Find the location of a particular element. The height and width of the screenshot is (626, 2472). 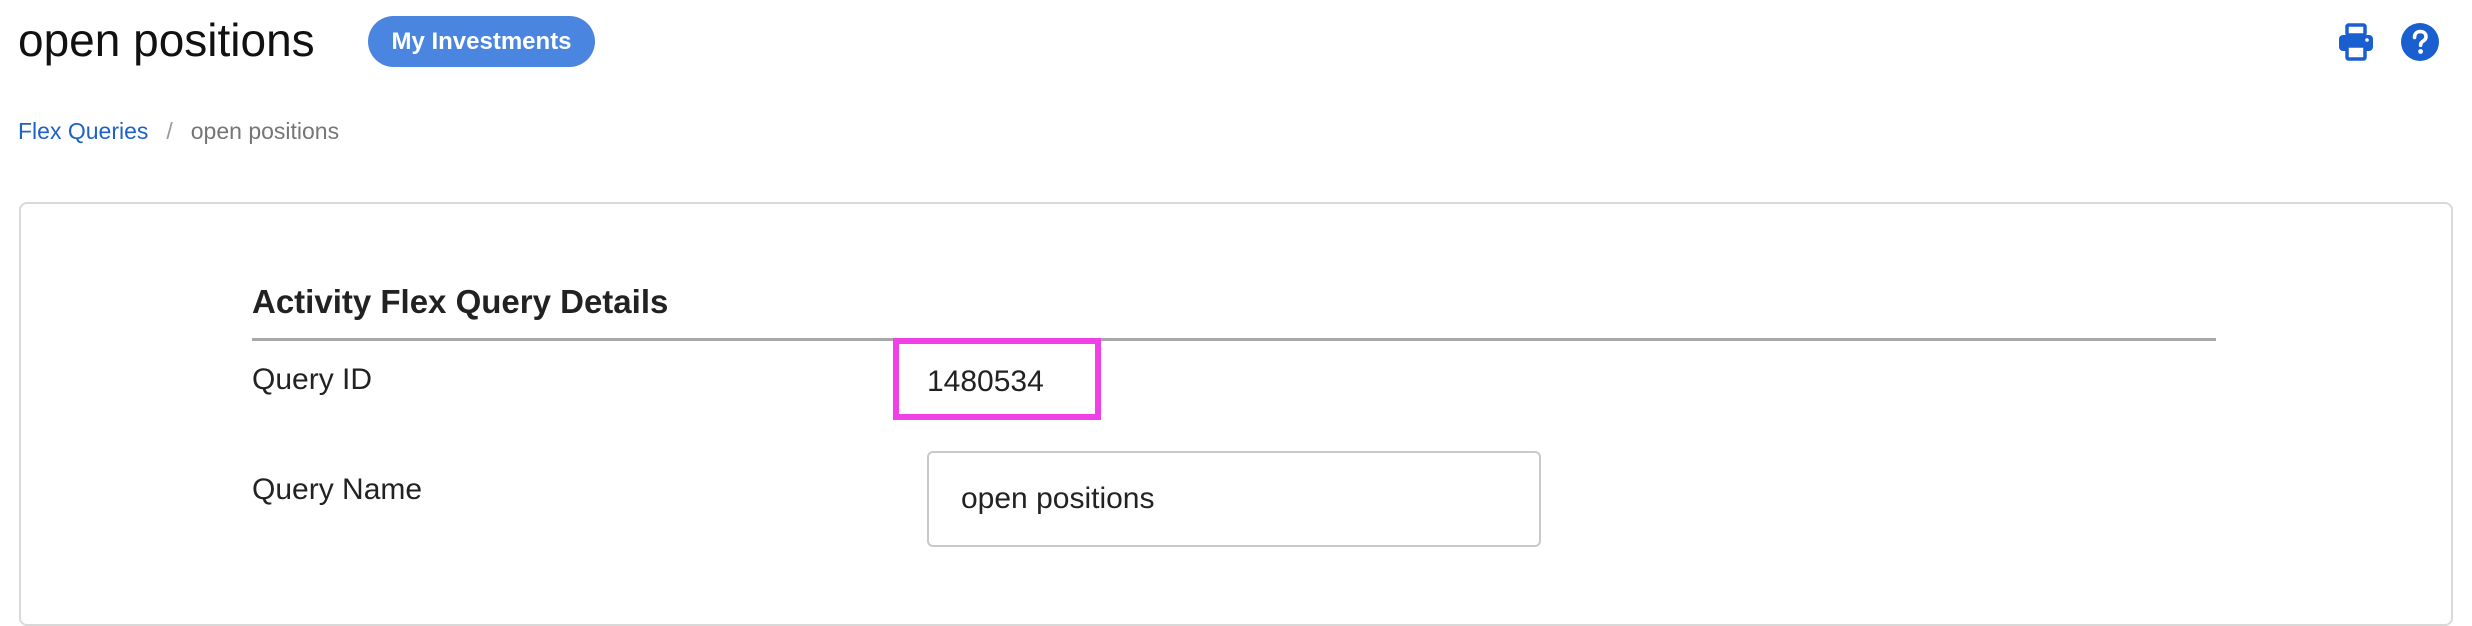

printer-icon is located at coordinates (2356, 42).